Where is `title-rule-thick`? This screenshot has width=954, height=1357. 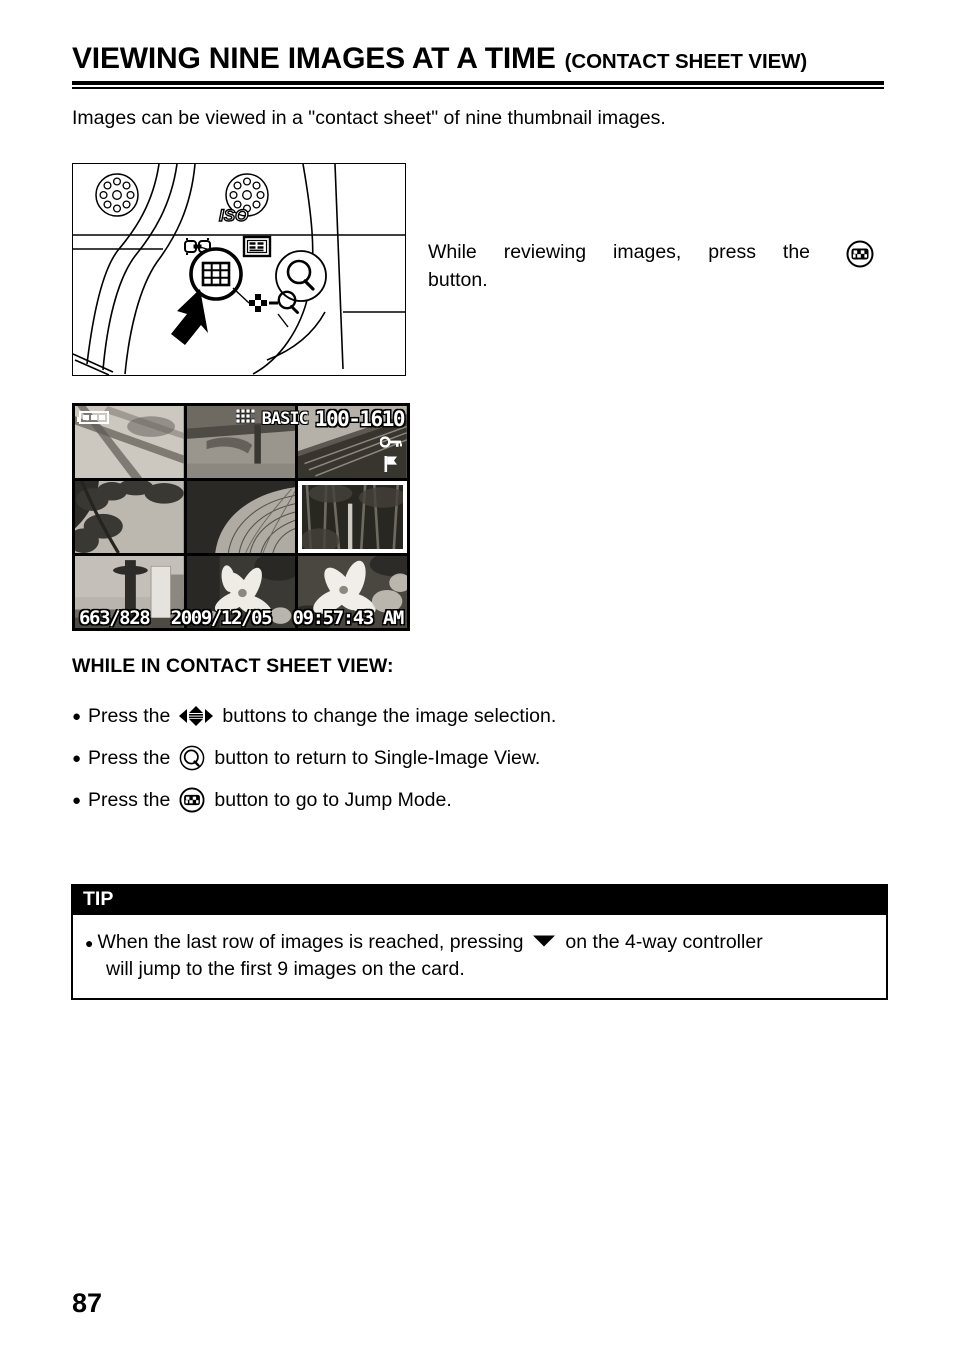 title-rule-thick is located at coordinates (478, 83).